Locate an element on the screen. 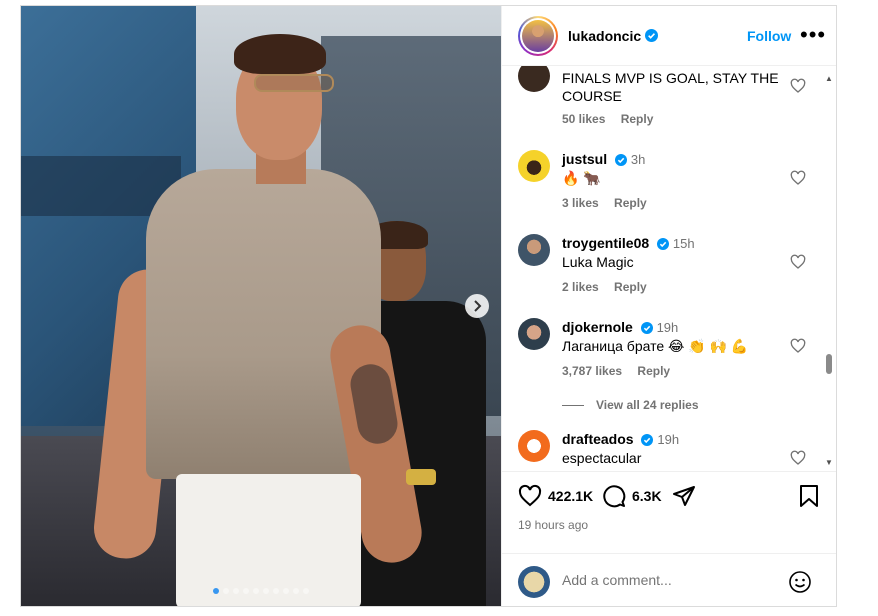  comment-time: 15h is located at coordinates (683, 243).